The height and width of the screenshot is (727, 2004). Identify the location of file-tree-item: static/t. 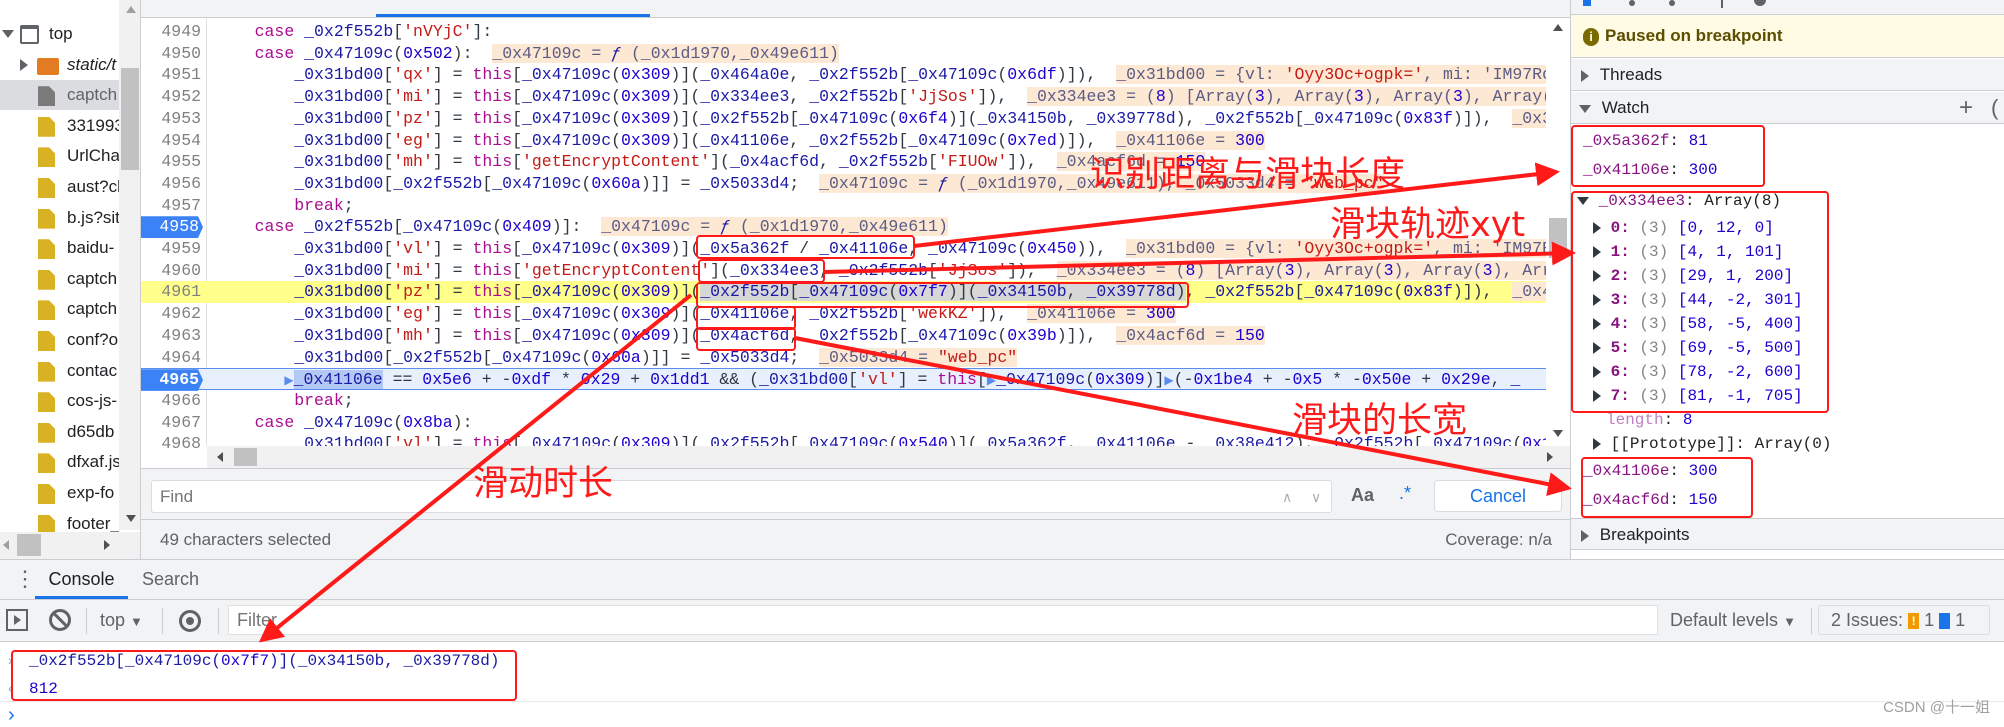
(59, 65).